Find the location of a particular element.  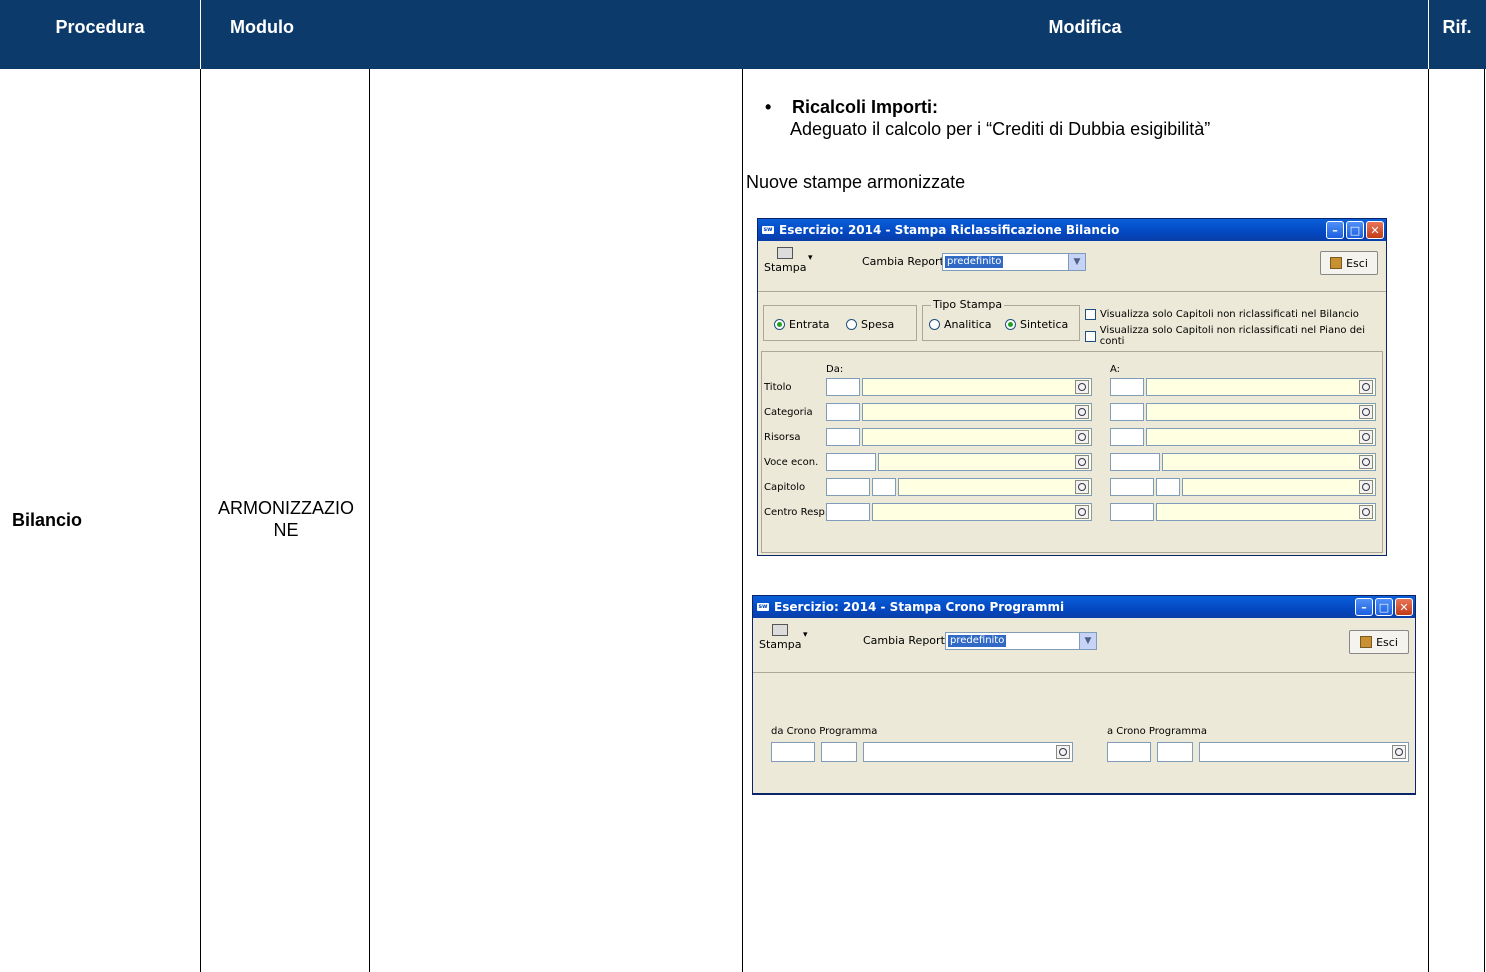

header-rif: Rif. is located at coordinates (1457, 27).